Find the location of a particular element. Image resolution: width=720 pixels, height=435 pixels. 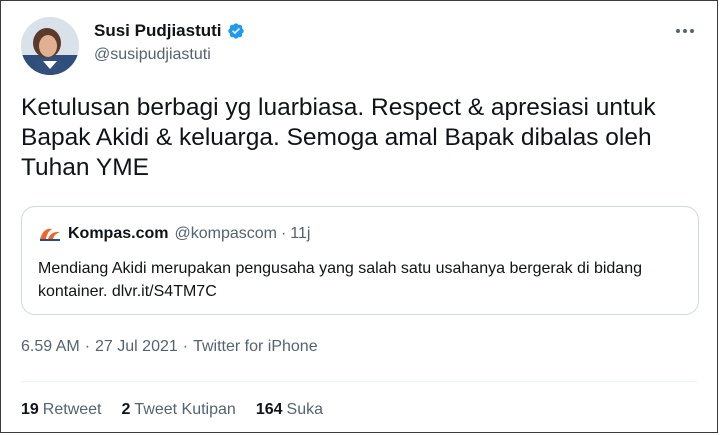

avatar is located at coordinates (50, 46).